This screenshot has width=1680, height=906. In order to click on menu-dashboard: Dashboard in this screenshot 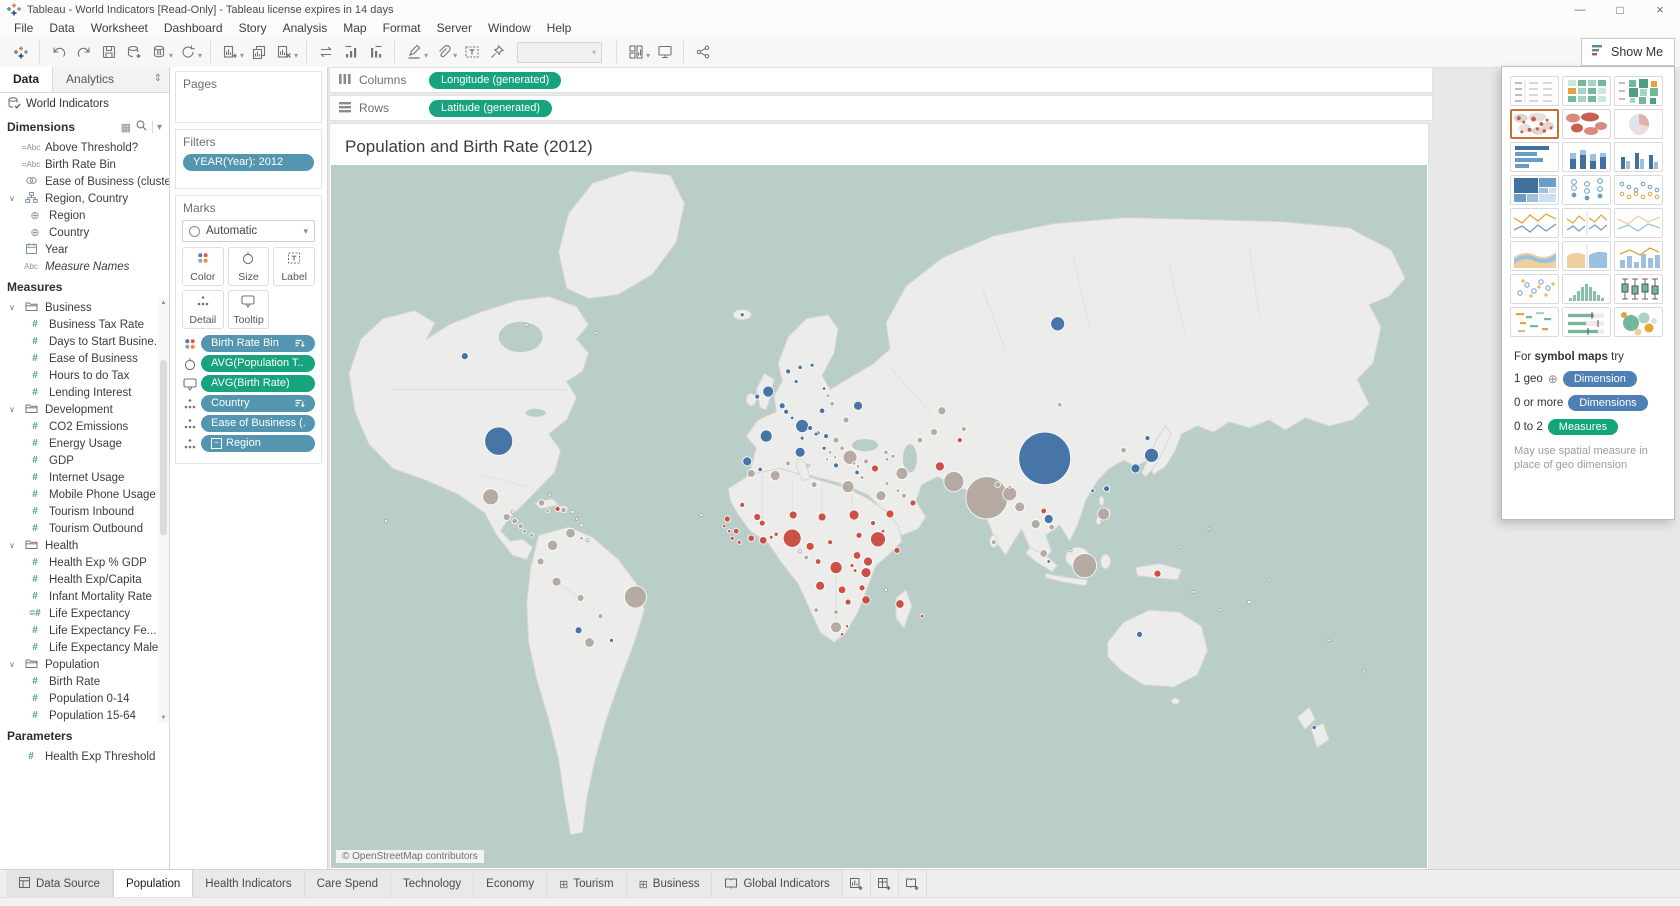, I will do `click(193, 28)`.